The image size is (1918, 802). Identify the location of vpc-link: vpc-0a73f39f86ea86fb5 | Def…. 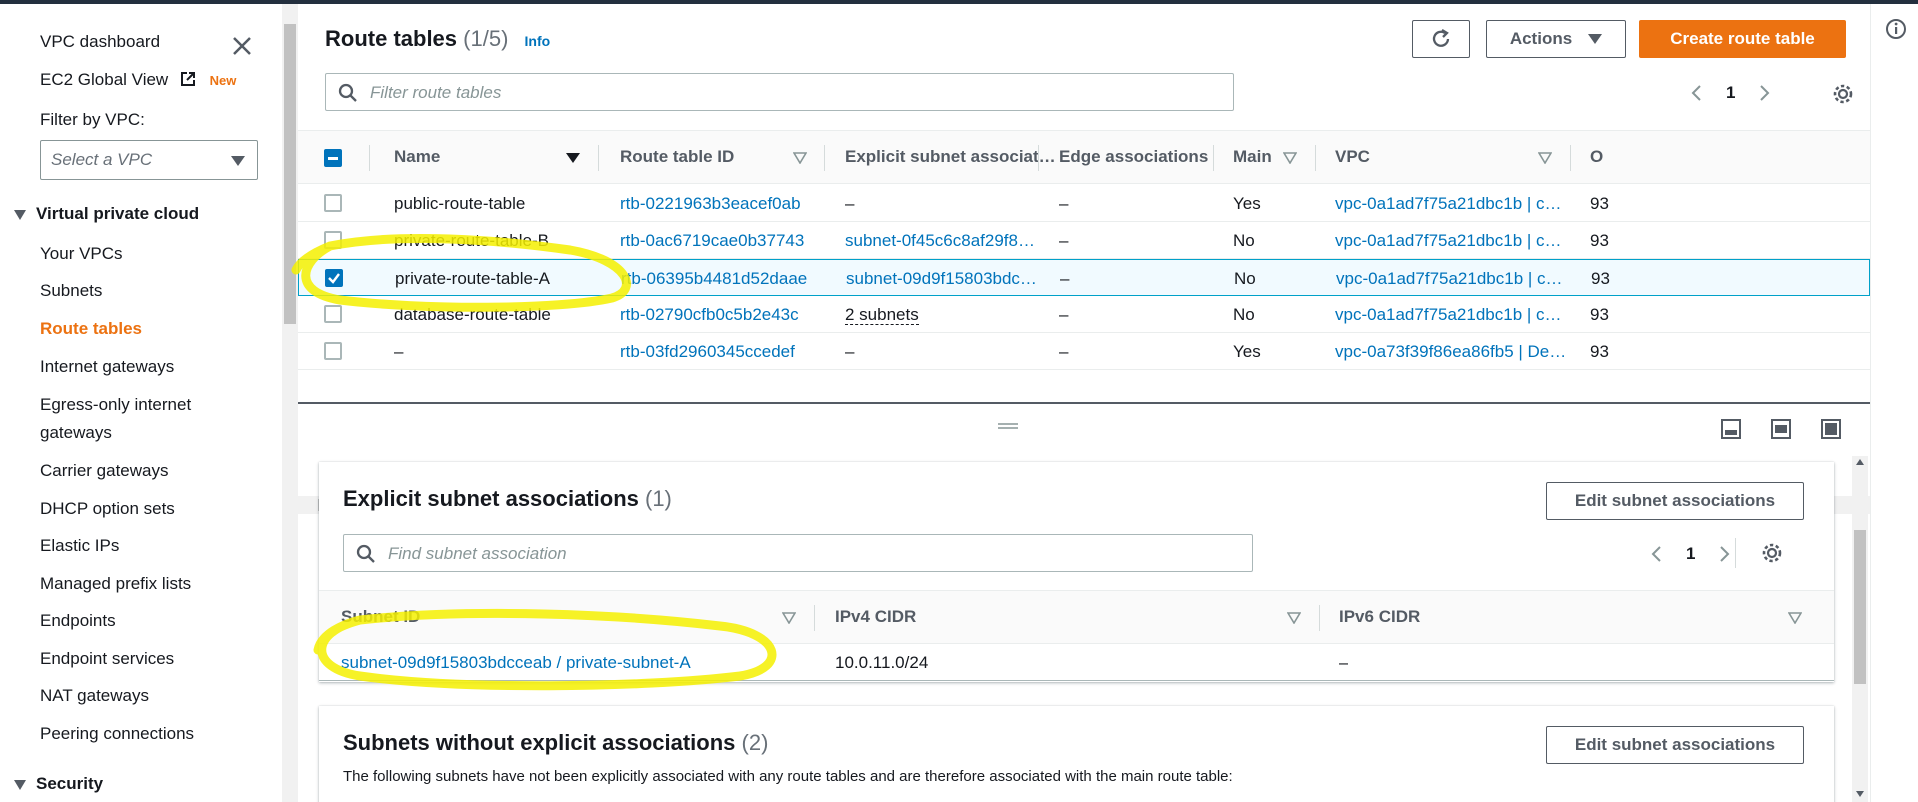
(1451, 352).